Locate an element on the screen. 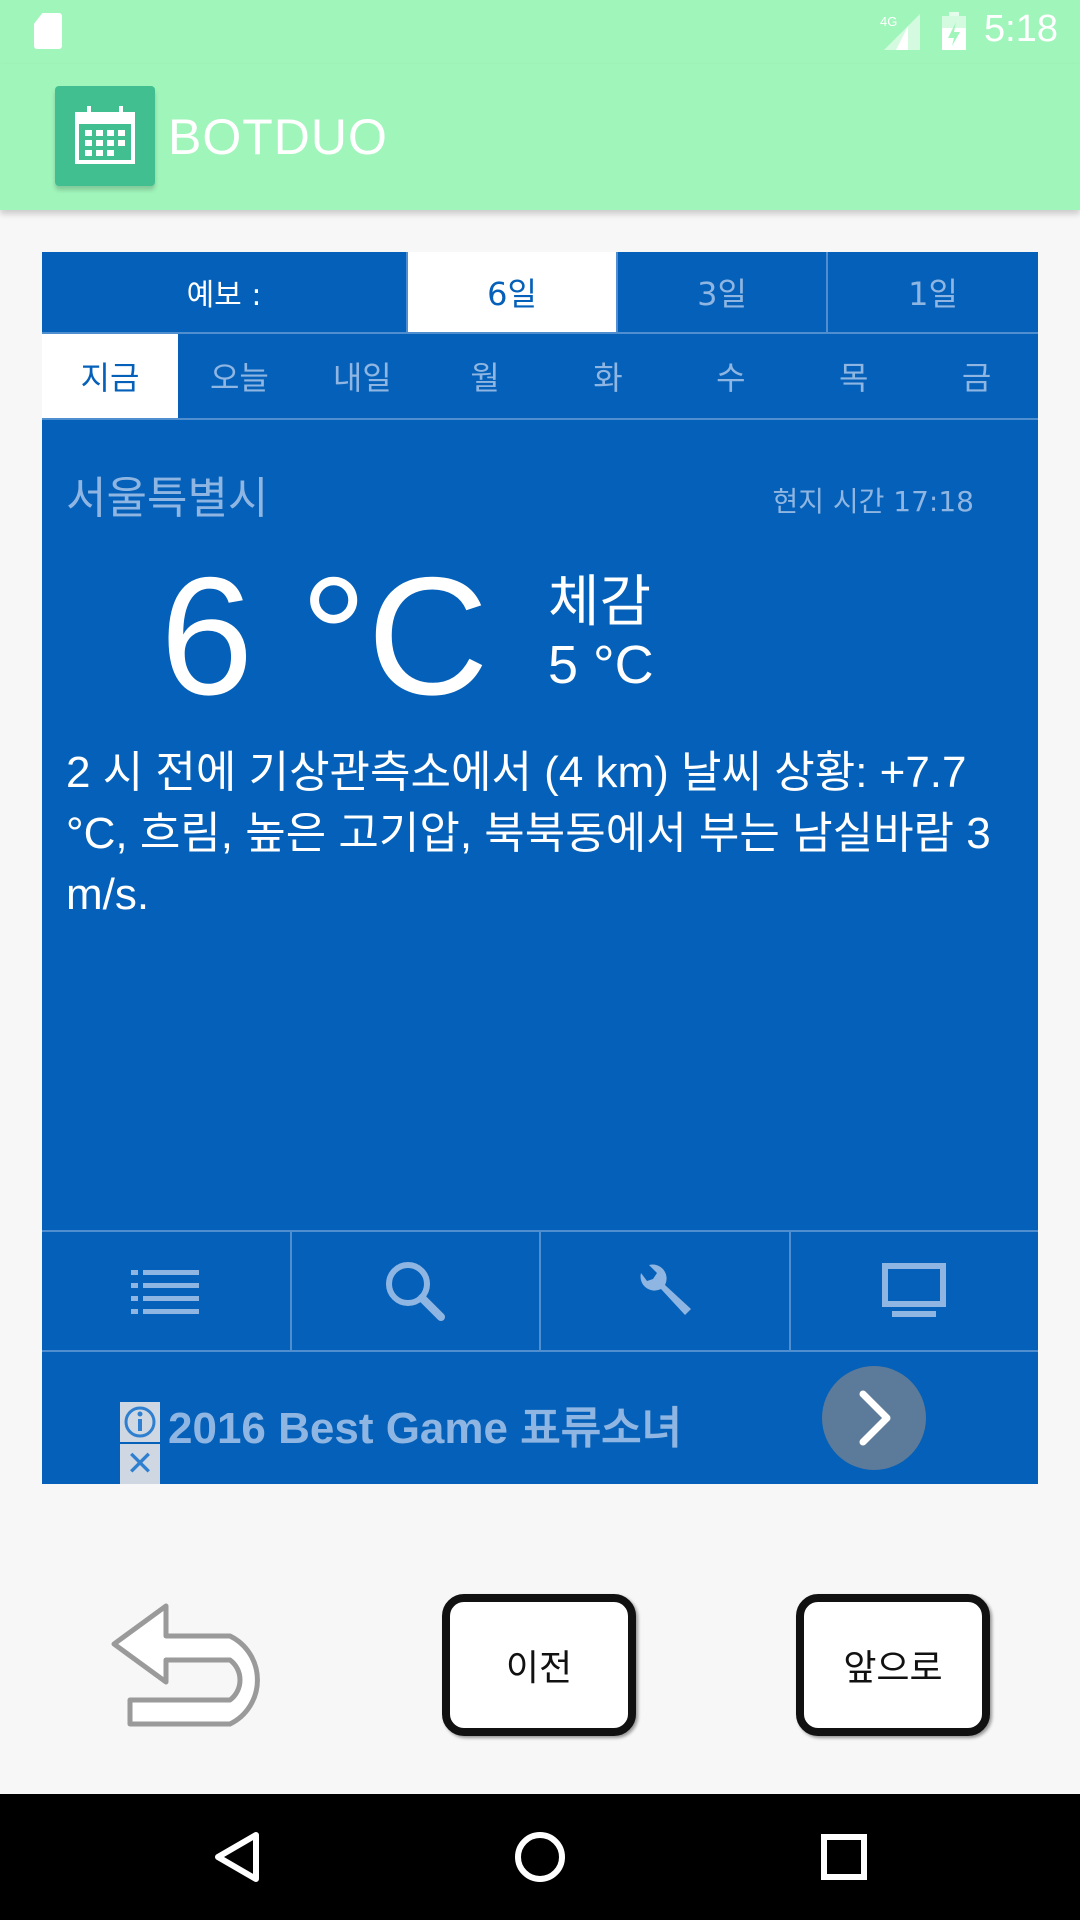  calendar-icon is located at coordinates (105, 136).